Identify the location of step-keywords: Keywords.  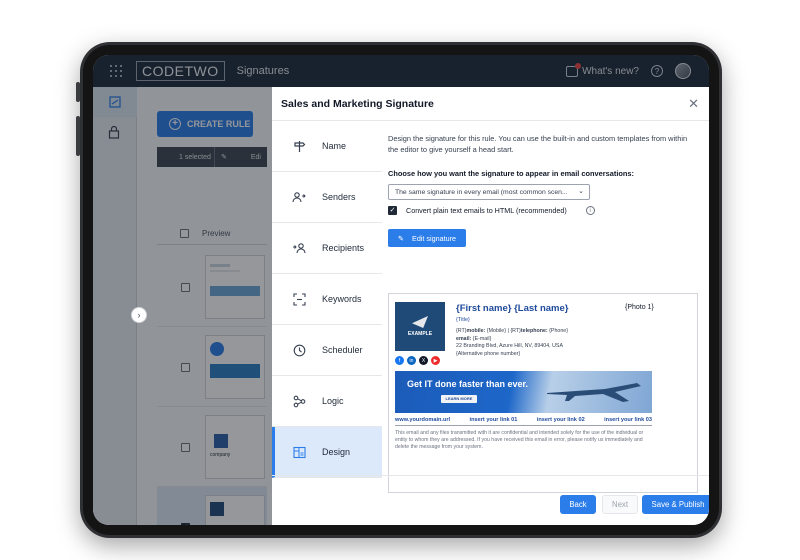
(327, 299).